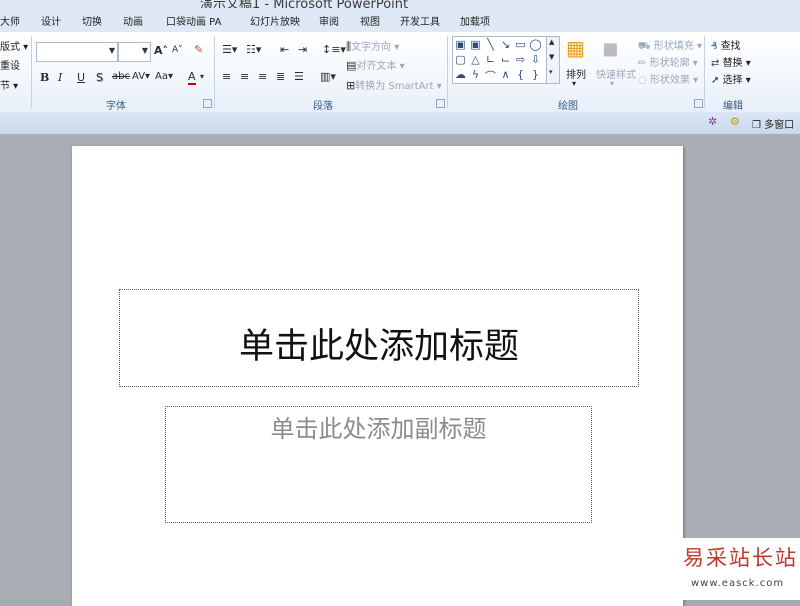 This screenshot has height=606, width=800. Describe the element at coordinates (323, 106) in the screenshot. I see `paragraph-group-label: 段落` at that location.